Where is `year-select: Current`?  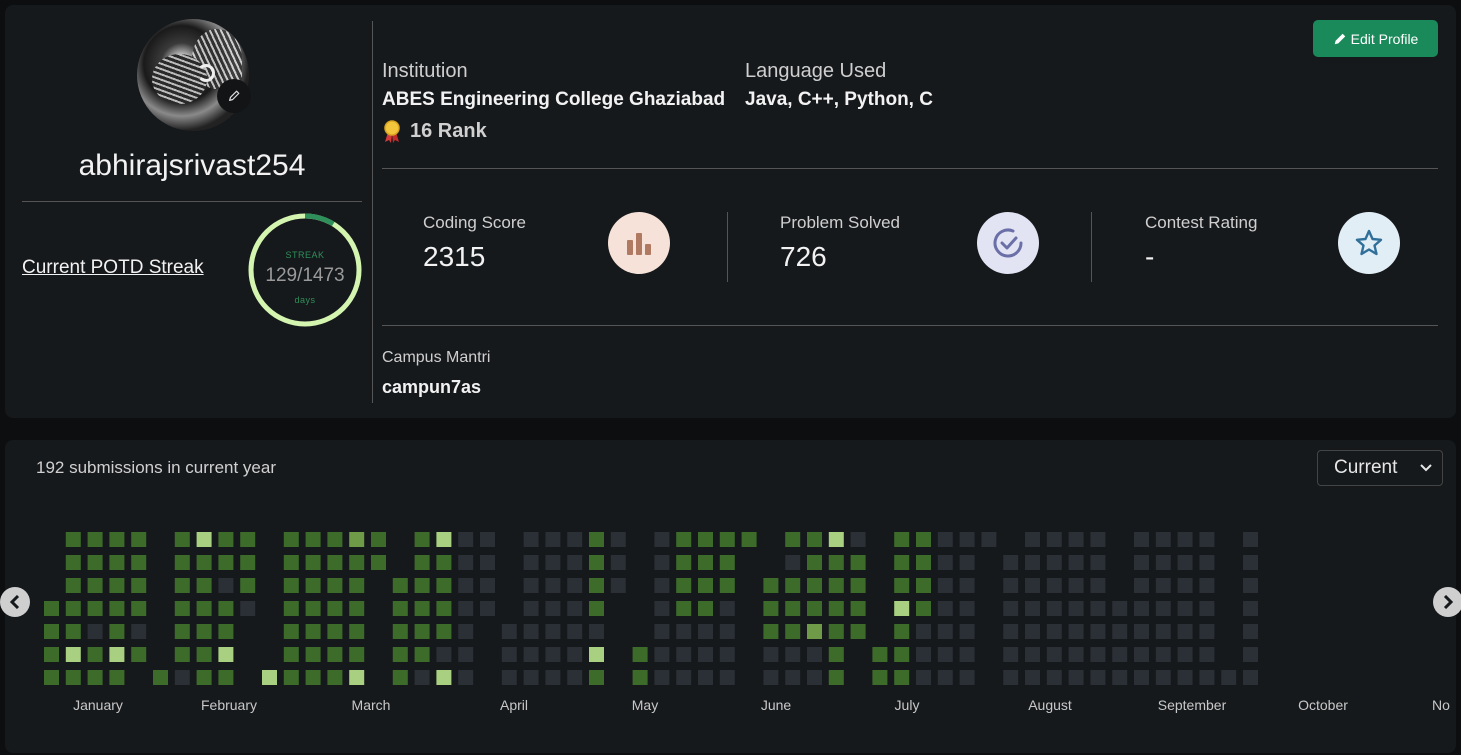 year-select: Current is located at coordinates (1380, 468).